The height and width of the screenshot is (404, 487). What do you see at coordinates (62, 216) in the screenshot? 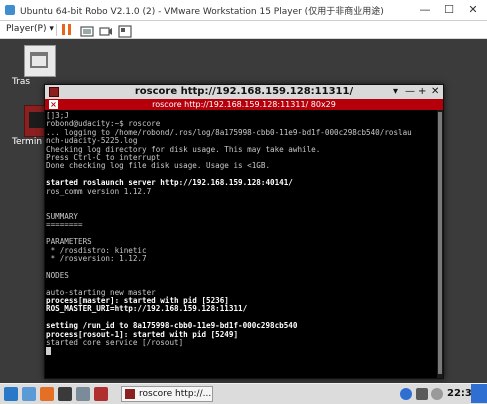
I see `terminal-line: SUMMARY` at bounding box center [62, 216].